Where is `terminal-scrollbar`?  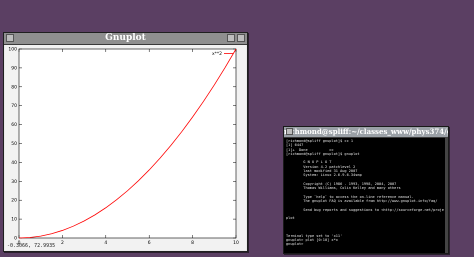
terminal-scrollbar is located at coordinates (446, 195).